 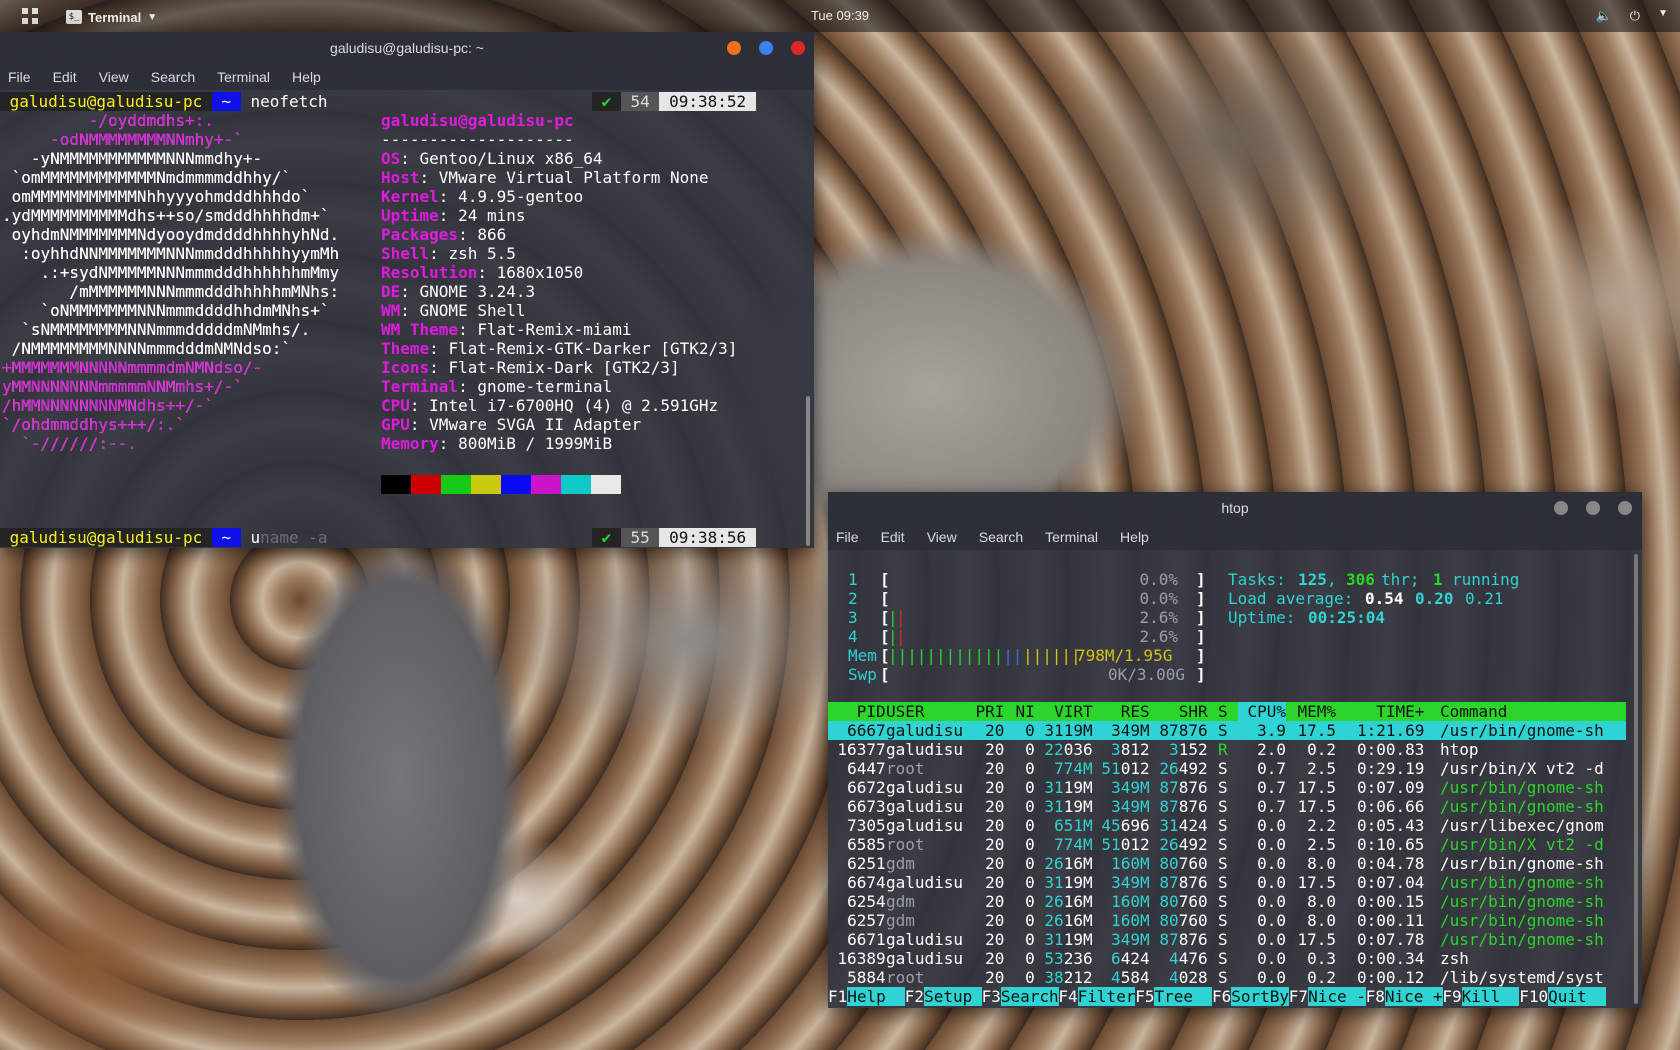 What do you see at coordinates (482, 196) in the screenshot?
I see `info-row: Kernel: 4.9.95-gentoo` at bounding box center [482, 196].